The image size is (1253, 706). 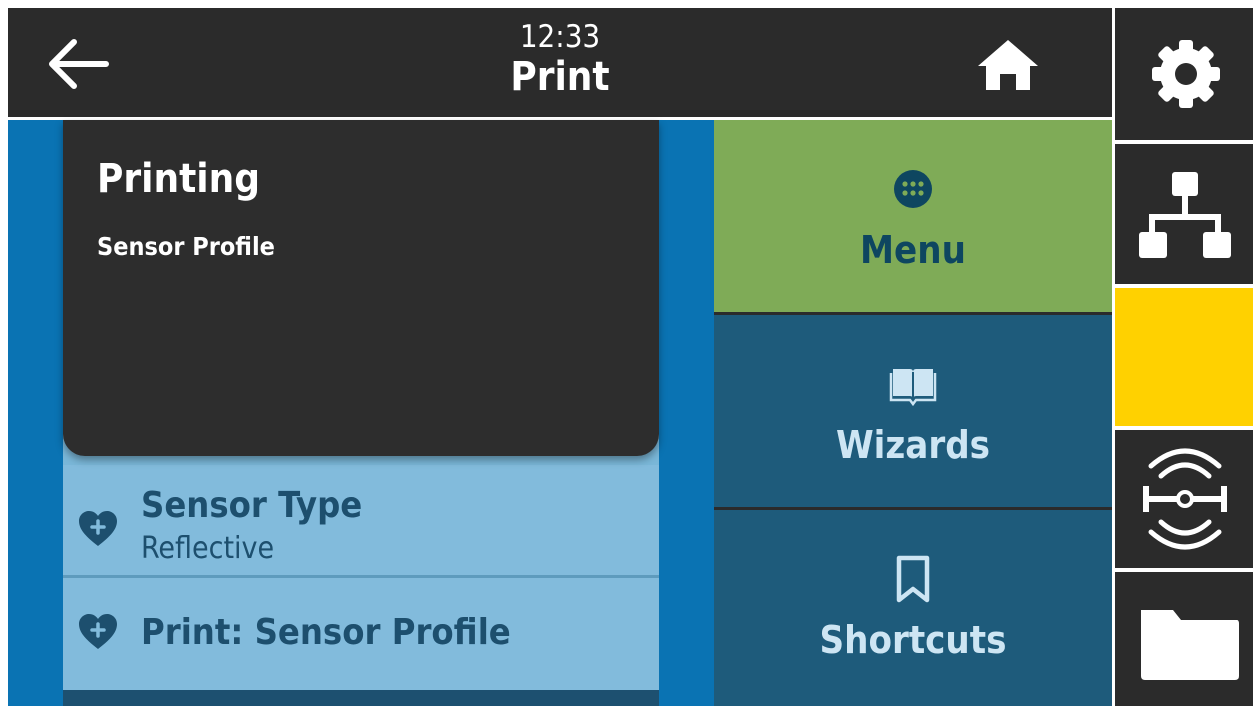 I want to click on list-item-print-sensor-profile: Print: Sensor Profile, so click(x=361, y=634).